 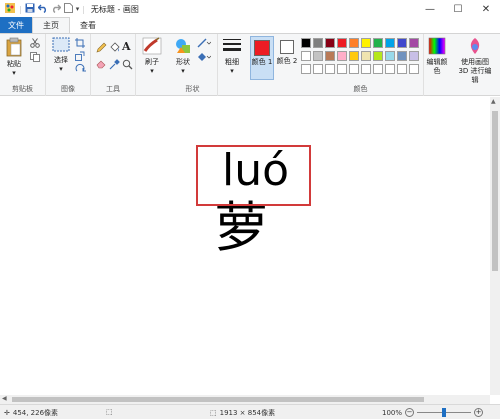 What do you see at coordinates (479, 412) in the screenshot?
I see `zoom-in-button: +` at bounding box center [479, 412].